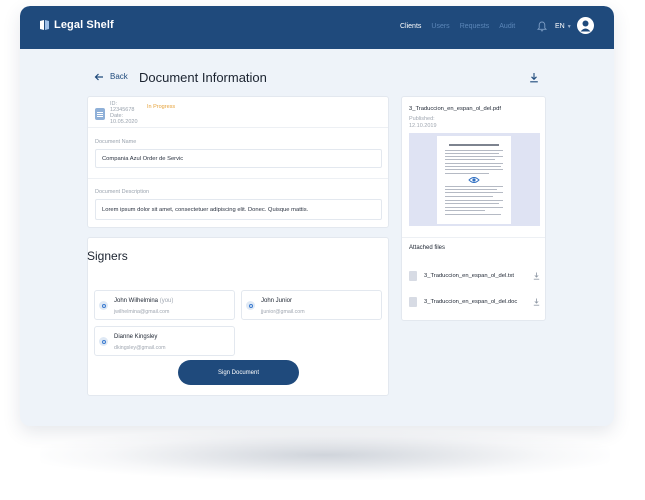 This screenshot has width=645, height=500. Describe the element at coordinates (410, 26) in the screenshot. I see `nav-item-clients: Clients` at that location.